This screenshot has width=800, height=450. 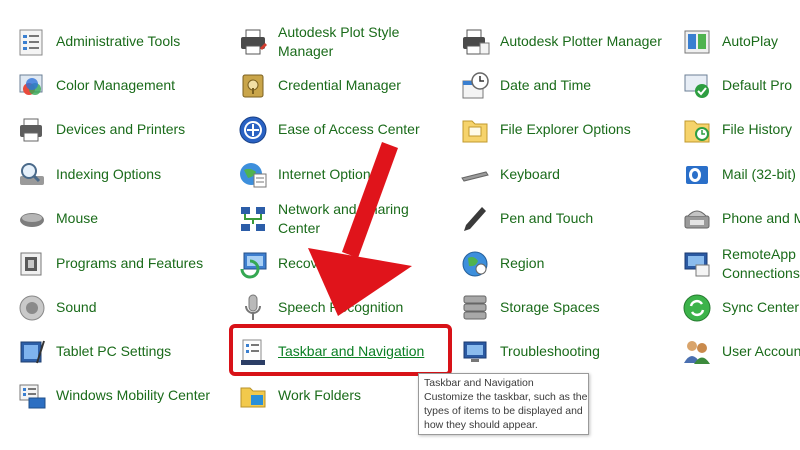 What do you see at coordinates (32, 308) in the screenshot?
I see `speaker-icon` at bounding box center [32, 308].